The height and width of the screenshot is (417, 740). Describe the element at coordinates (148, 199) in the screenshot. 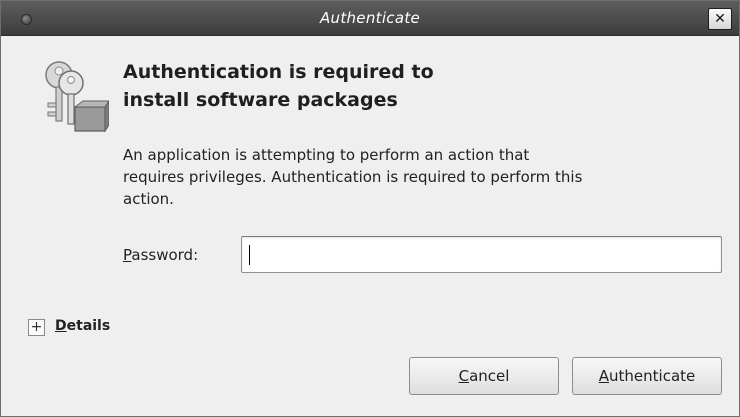

I see `message-line-3: action.` at that location.